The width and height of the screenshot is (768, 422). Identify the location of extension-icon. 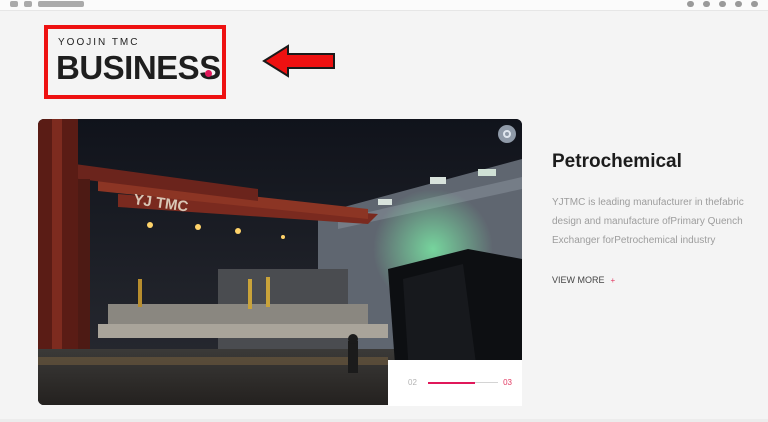
(690, 4).